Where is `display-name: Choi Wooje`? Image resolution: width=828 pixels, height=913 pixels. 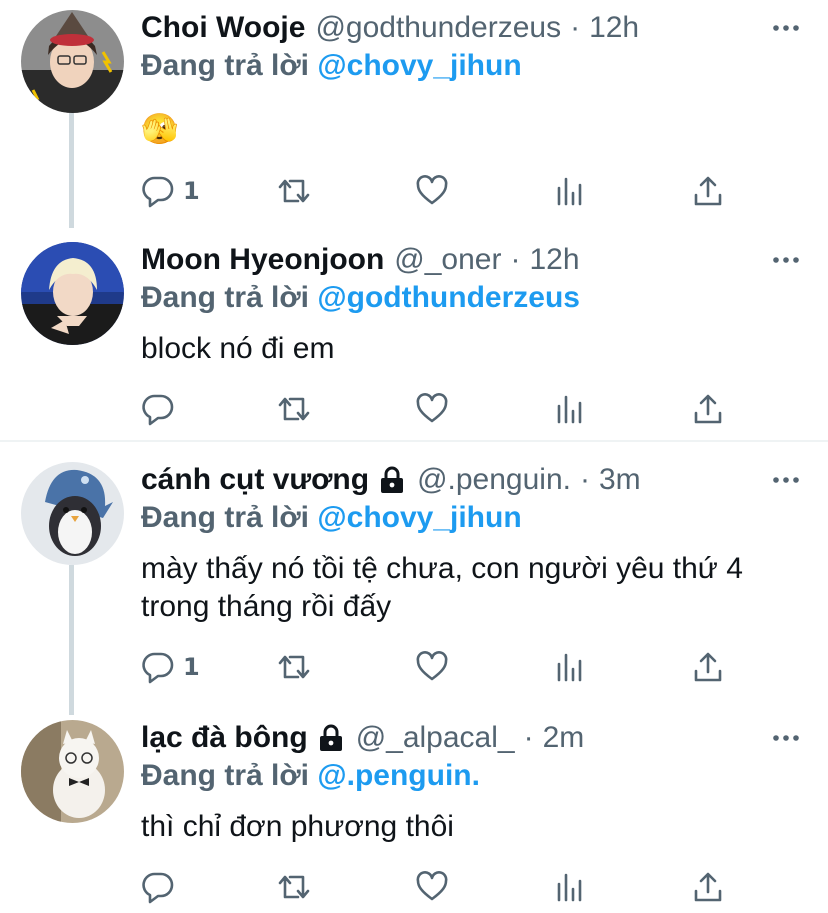
display-name: Choi Wooje is located at coordinates (223, 28).